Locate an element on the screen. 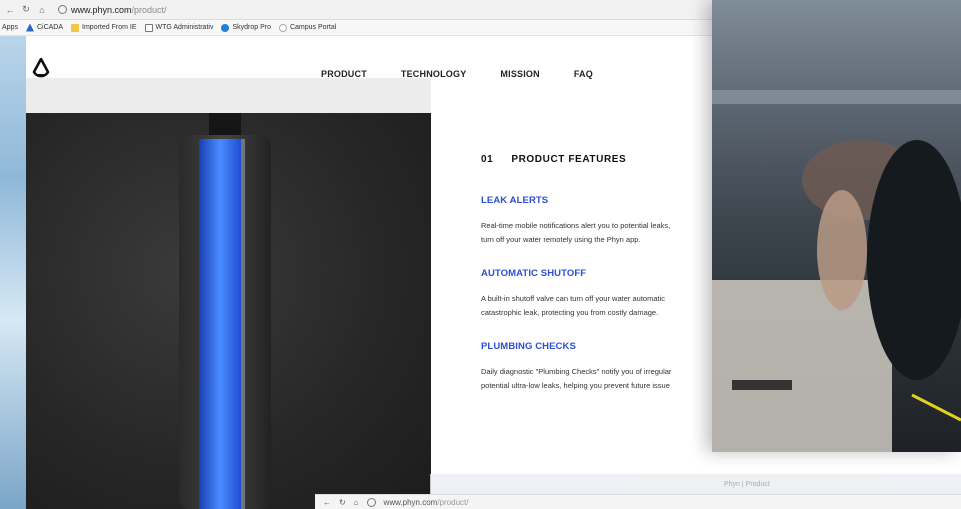 Image resolution: width=961 pixels, height=509 pixels. bottom-tab-strip: Phyn | Product is located at coordinates (695, 484).